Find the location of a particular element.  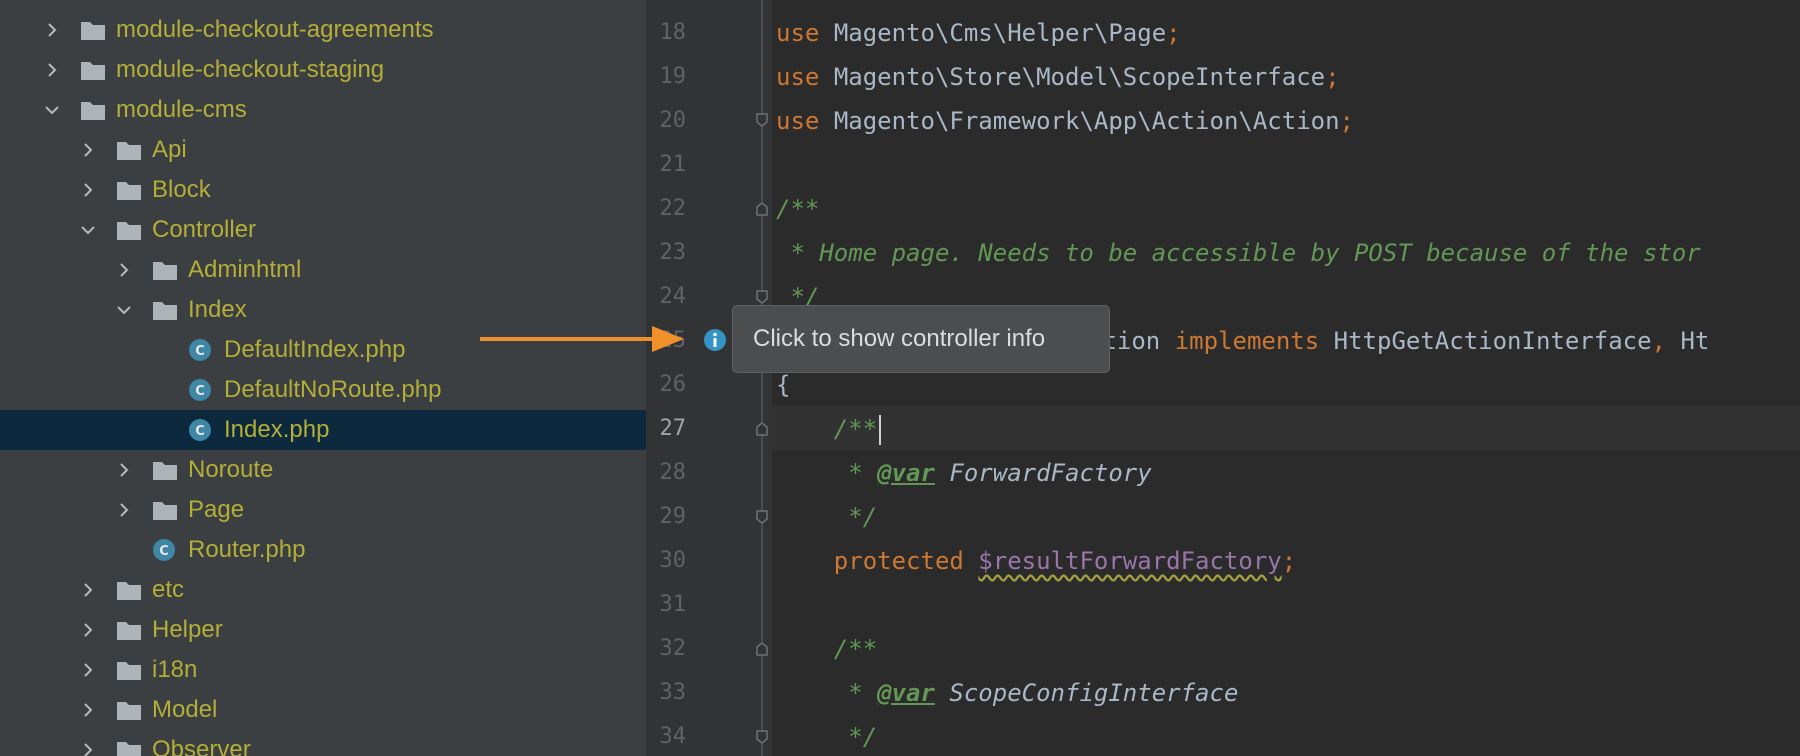

line-number: 21 is located at coordinates (673, 164).